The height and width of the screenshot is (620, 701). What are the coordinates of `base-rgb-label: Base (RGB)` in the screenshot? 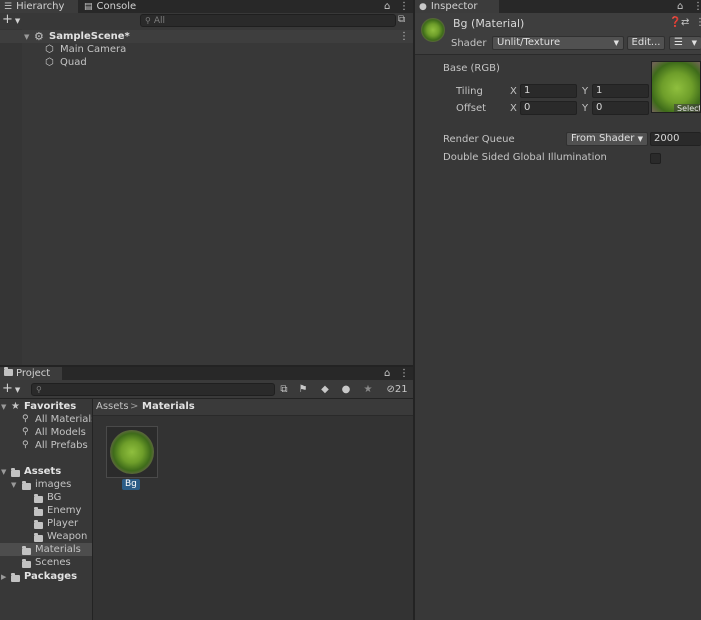 It's located at (471, 68).